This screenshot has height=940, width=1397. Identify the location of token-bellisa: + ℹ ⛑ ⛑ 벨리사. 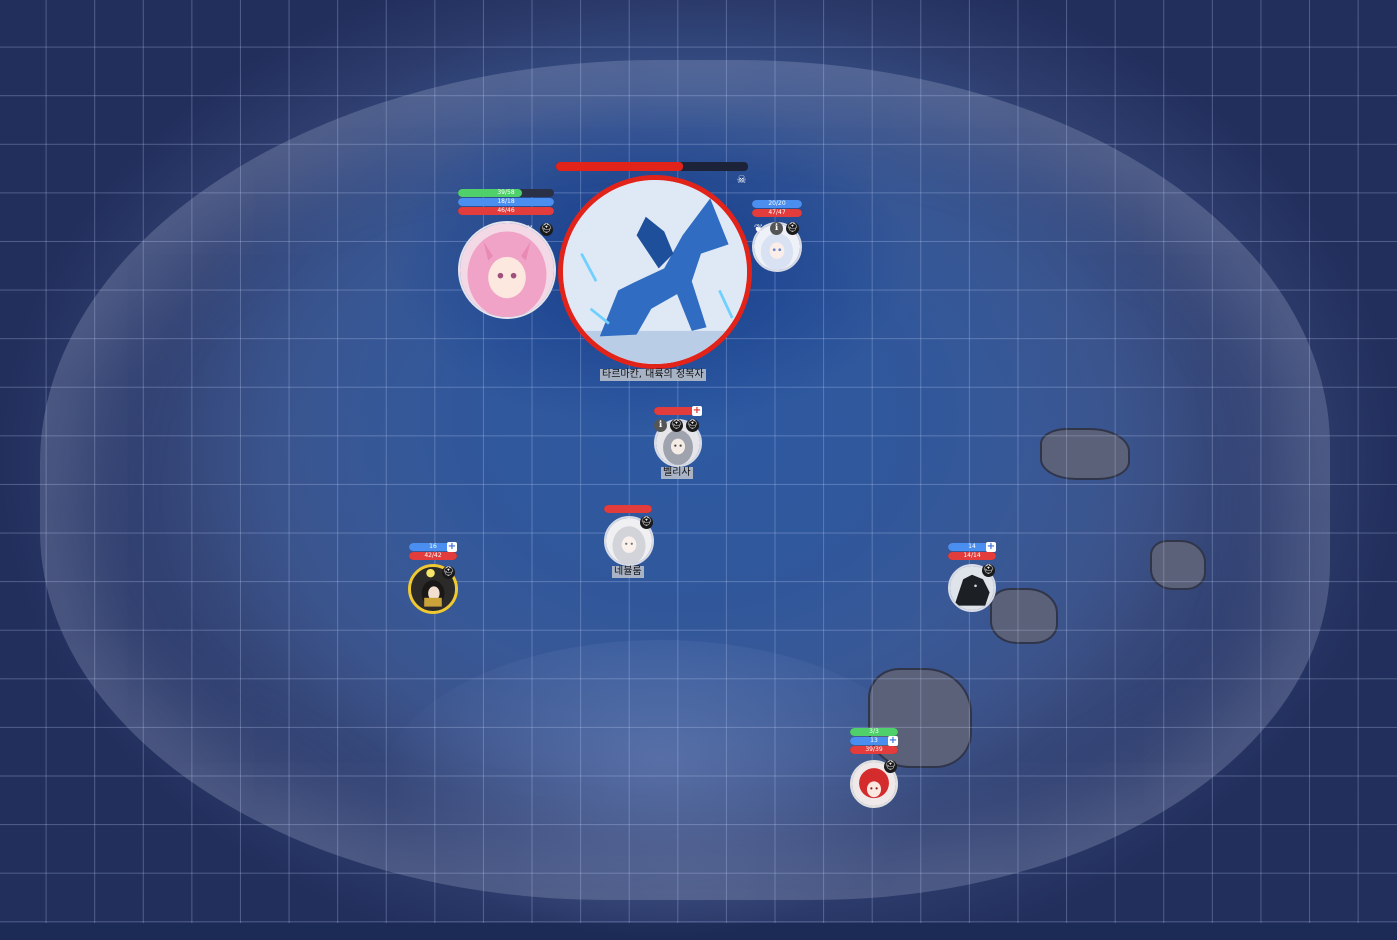
(680, 444).